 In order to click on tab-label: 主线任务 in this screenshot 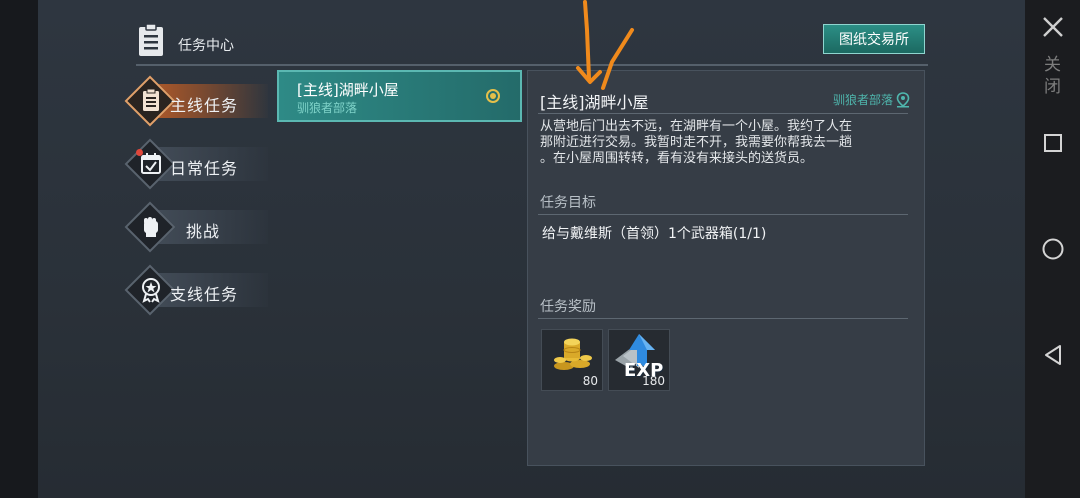, I will do `click(204, 105)`.